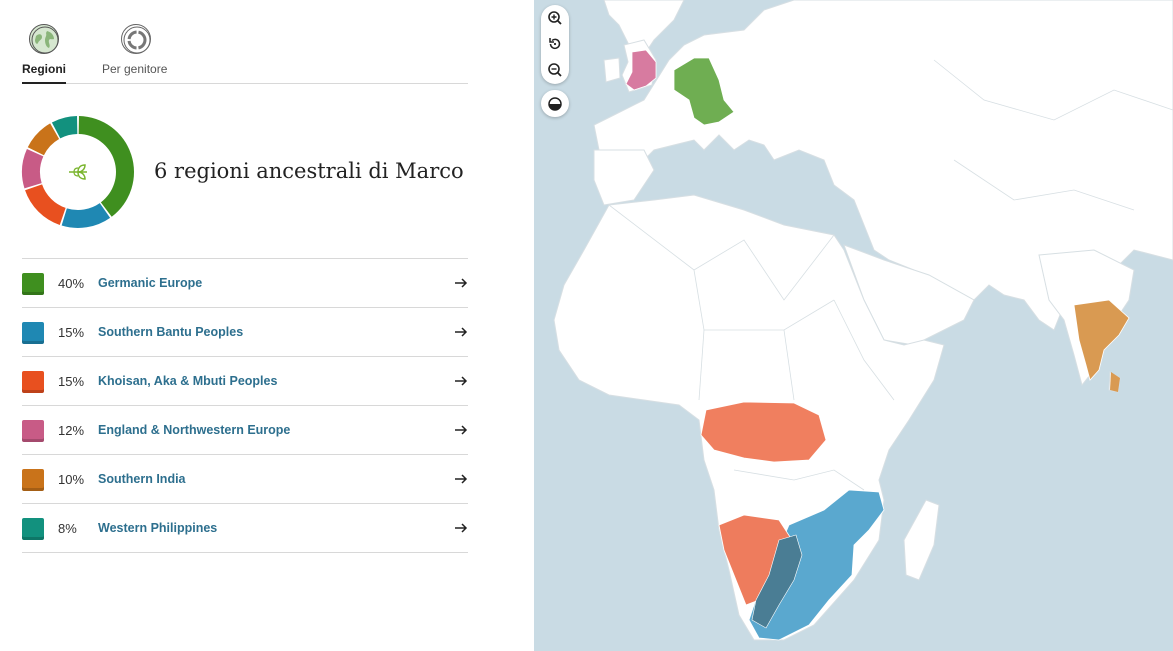  What do you see at coordinates (71, 283) in the screenshot?
I see `region-percent: 40%` at bounding box center [71, 283].